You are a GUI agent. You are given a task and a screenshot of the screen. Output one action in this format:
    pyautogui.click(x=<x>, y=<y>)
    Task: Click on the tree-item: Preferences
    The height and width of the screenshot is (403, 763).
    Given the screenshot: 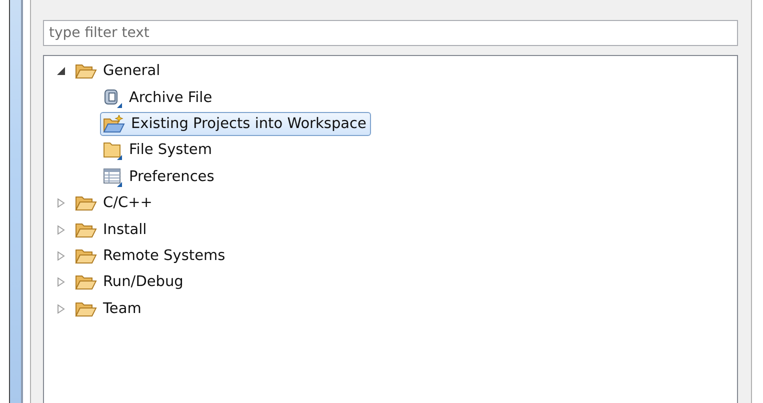 What is the action you would take?
    pyautogui.click(x=160, y=177)
    